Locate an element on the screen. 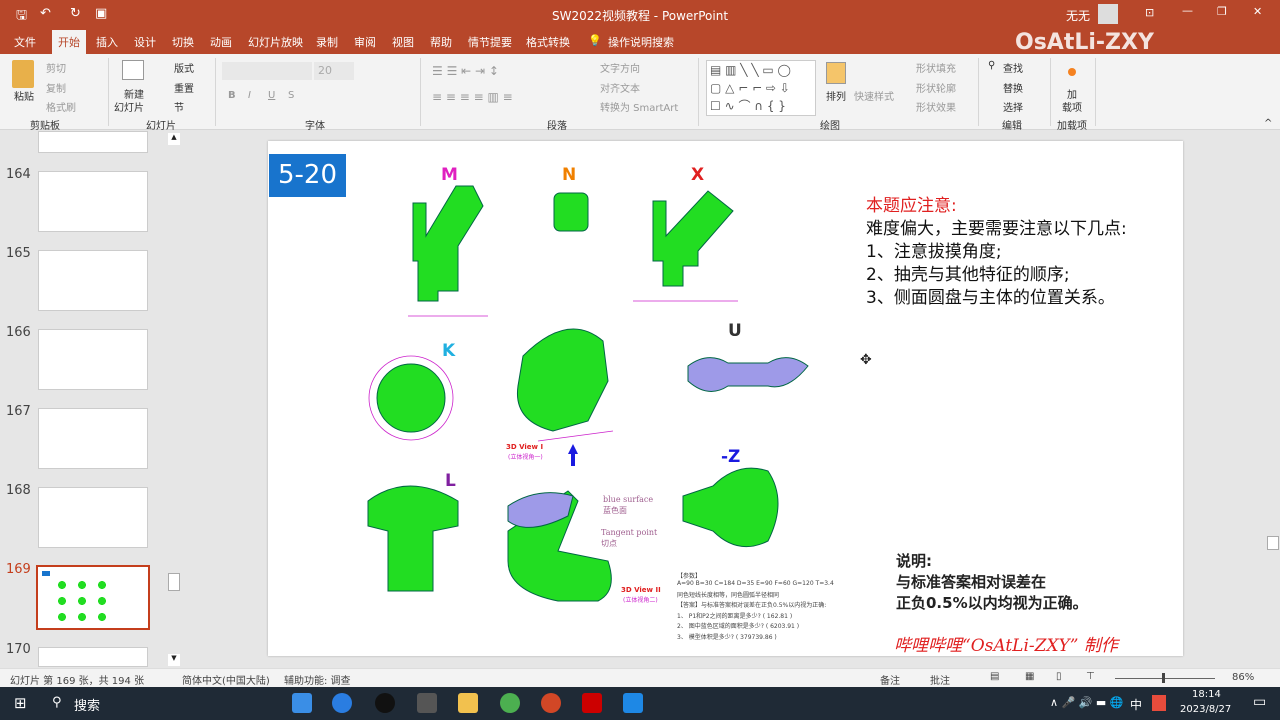 This screenshot has height=720, width=1280. avatar is located at coordinates (1108, 14).